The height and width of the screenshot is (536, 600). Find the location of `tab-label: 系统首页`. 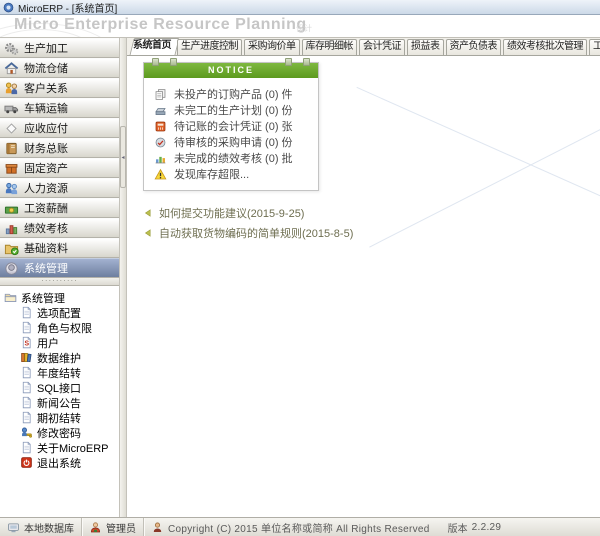

tab-label: 系统首页 is located at coordinates (152, 45).